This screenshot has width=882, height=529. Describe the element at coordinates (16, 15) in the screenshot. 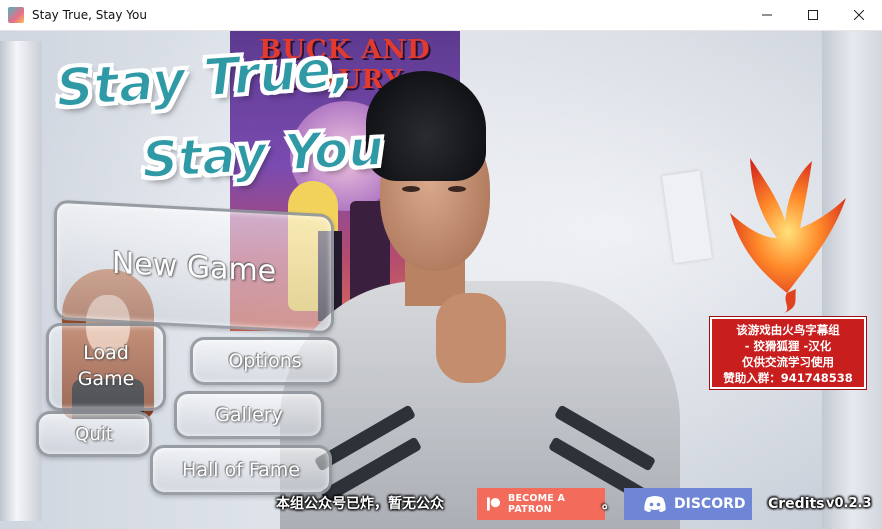

I see `app-logo-icon` at that location.